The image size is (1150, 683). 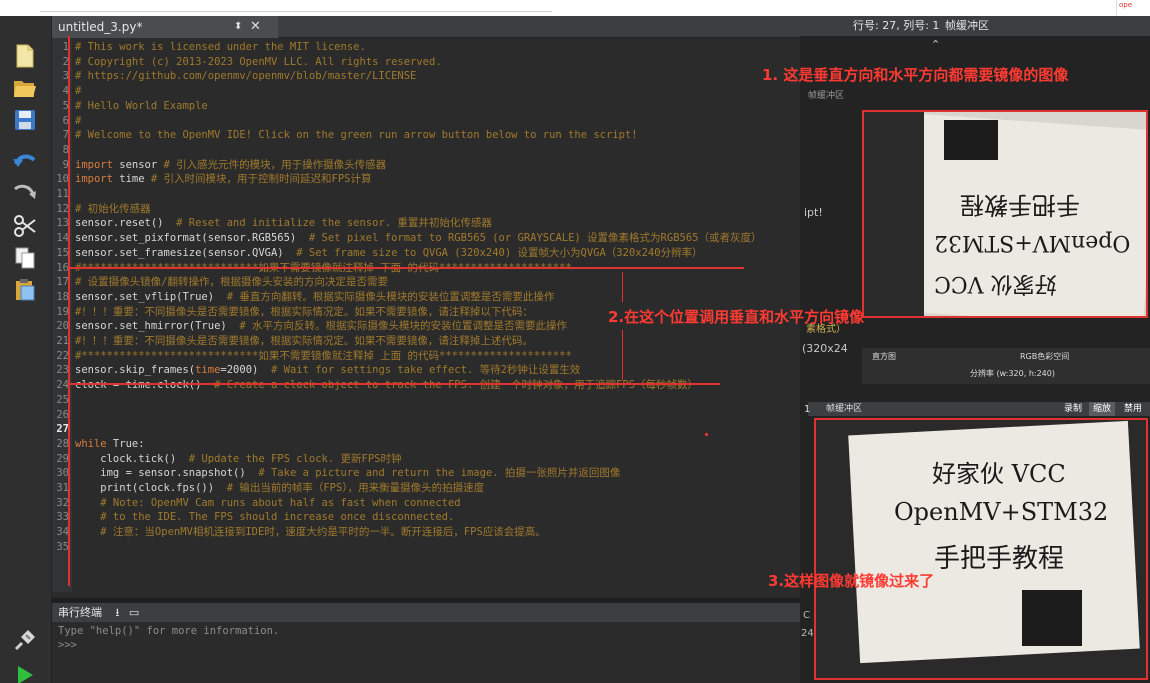 What do you see at coordinates (1045, 356) in the screenshot?
I see `colorspace-label: RGB色彩空间` at bounding box center [1045, 356].